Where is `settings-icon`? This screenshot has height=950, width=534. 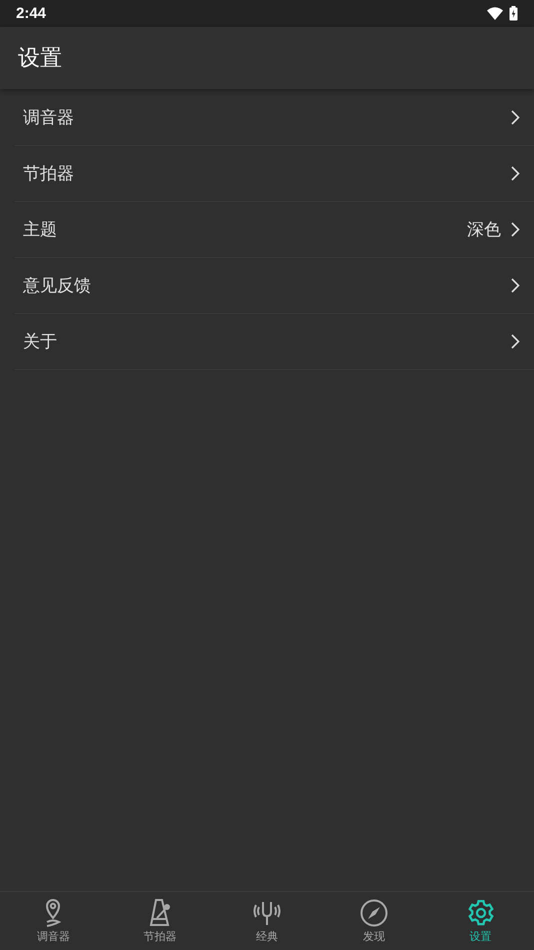 settings-icon is located at coordinates (481, 913).